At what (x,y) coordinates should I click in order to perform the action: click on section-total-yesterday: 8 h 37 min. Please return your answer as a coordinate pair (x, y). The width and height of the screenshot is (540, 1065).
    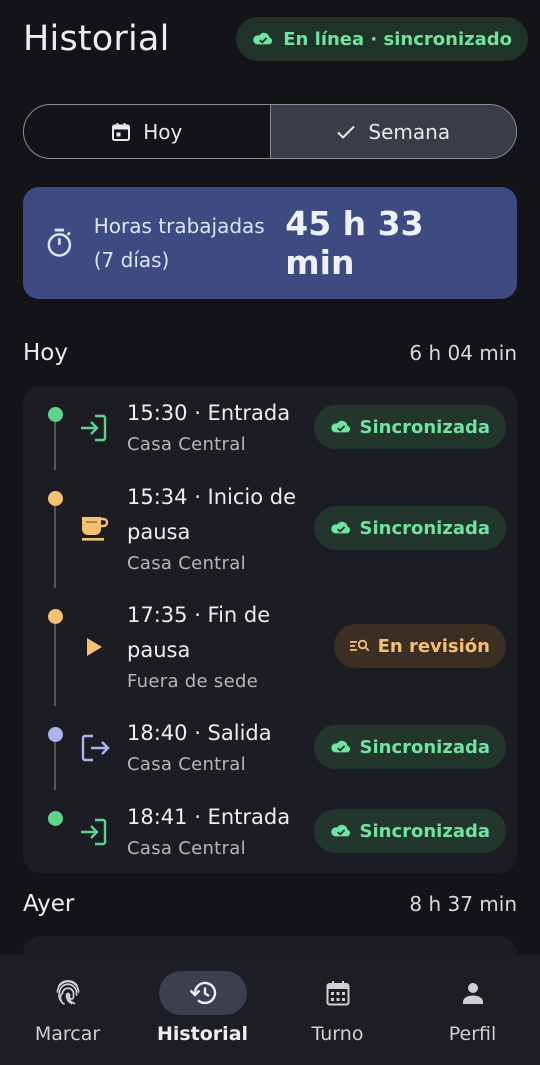
    Looking at the image, I should click on (463, 904).